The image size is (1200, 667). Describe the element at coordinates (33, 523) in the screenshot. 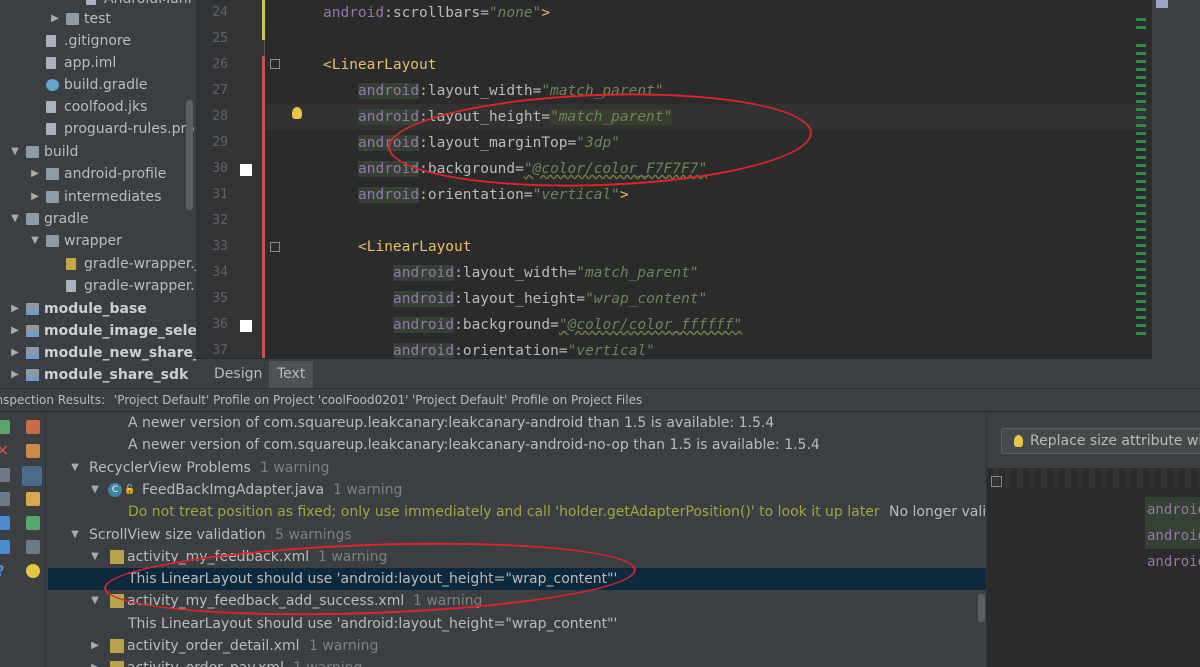

I see `apply-fix-icon` at that location.